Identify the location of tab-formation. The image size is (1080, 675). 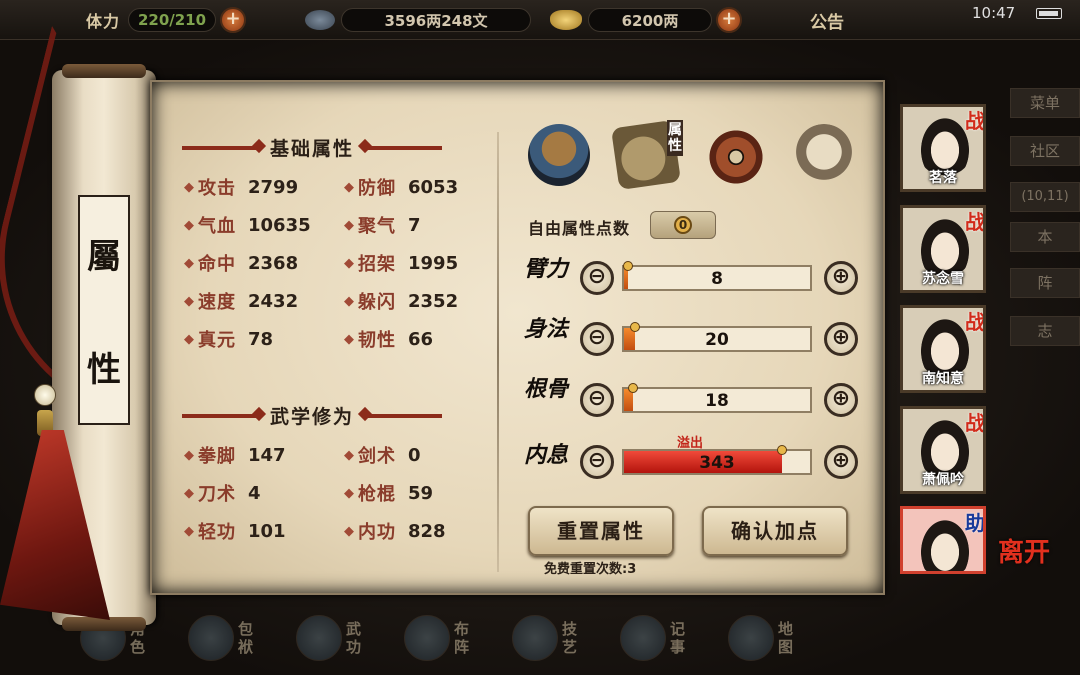
(736, 157).